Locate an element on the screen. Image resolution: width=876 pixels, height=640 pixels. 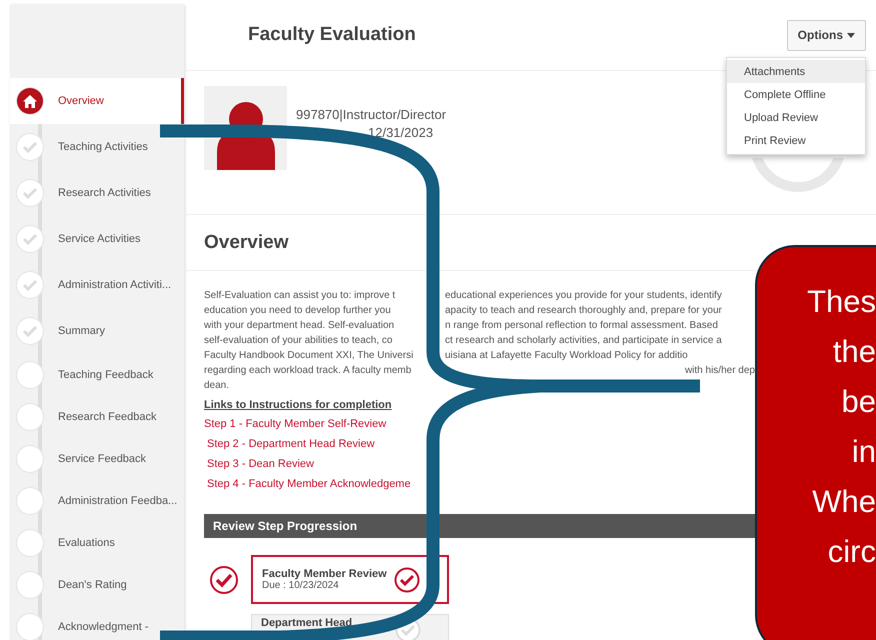
sidebar-item: Research Activities is located at coordinates (97, 193).